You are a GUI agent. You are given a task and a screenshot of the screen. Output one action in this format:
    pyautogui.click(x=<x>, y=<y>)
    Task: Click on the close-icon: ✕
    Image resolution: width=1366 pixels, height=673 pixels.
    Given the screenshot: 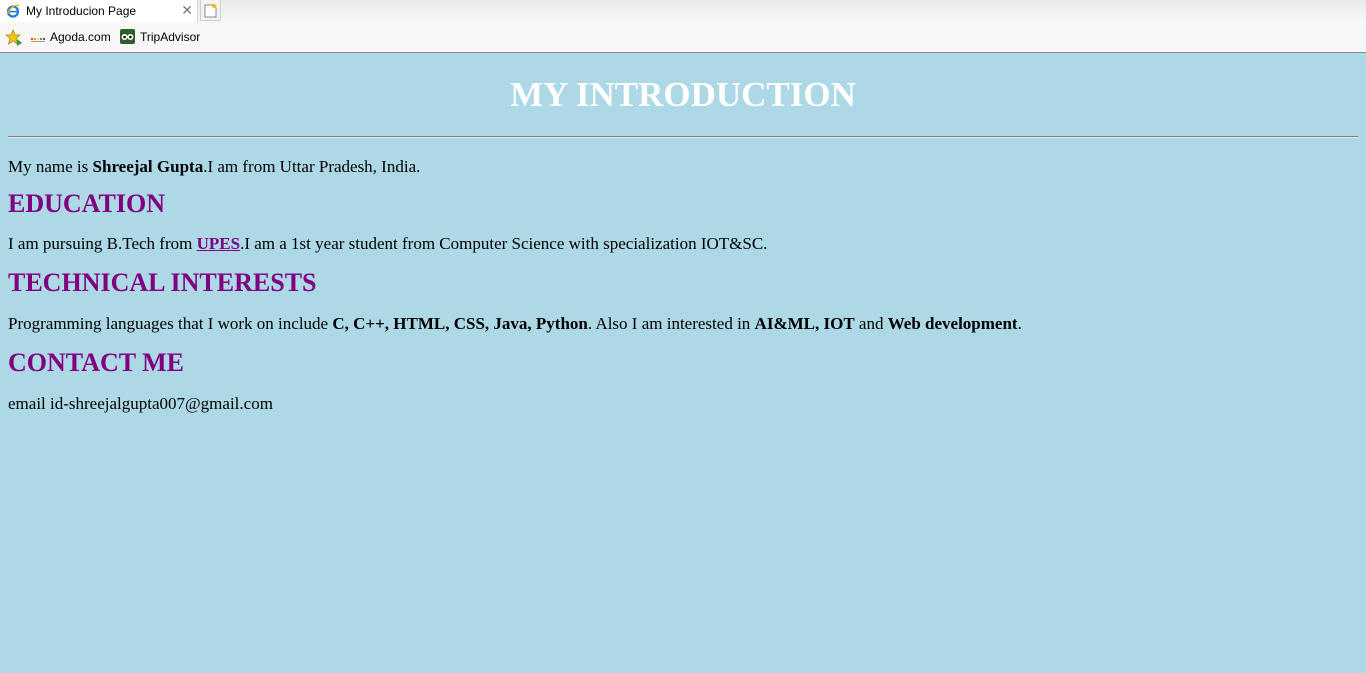 What is the action you would take?
    pyautogui.click(x=187, y=10)
    